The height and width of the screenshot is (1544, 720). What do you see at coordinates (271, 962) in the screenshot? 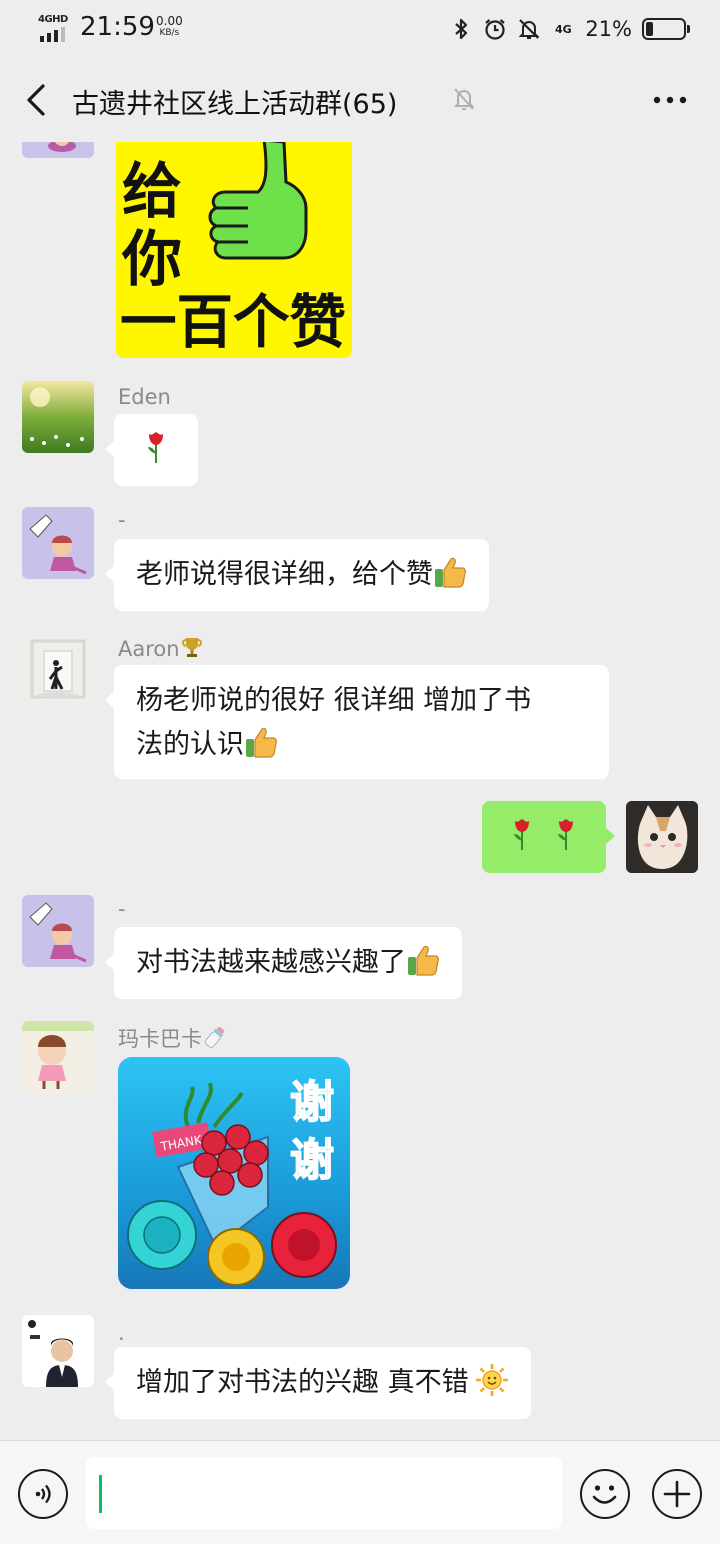
I see `message-text: 对书法越来越感兴趣了` at bounding box center [271, 962].